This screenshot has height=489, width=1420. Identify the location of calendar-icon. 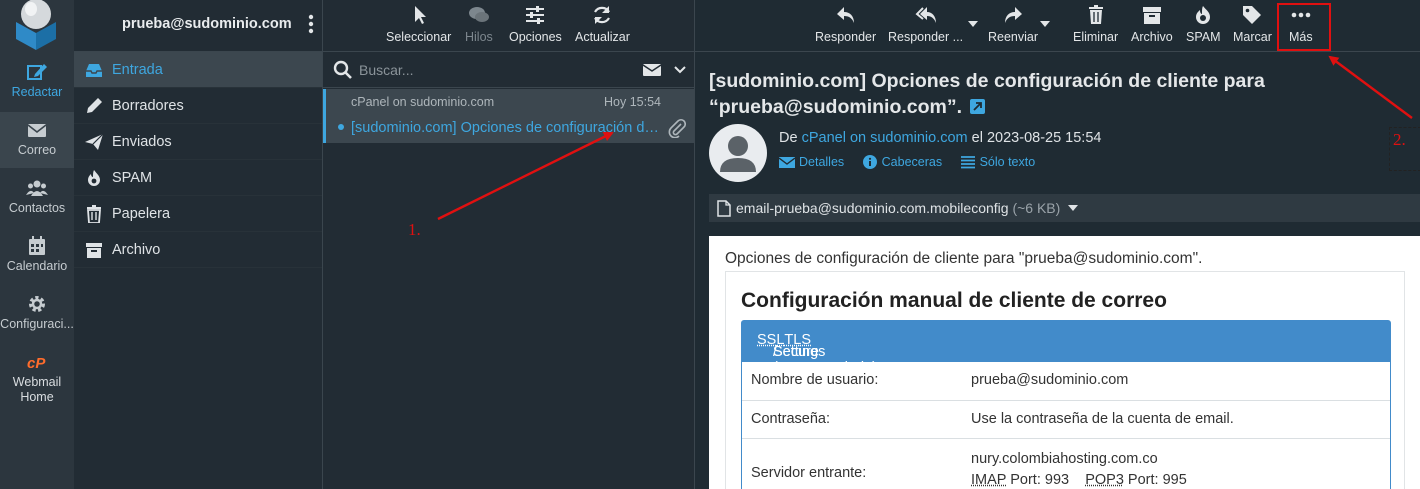
(37, 246).